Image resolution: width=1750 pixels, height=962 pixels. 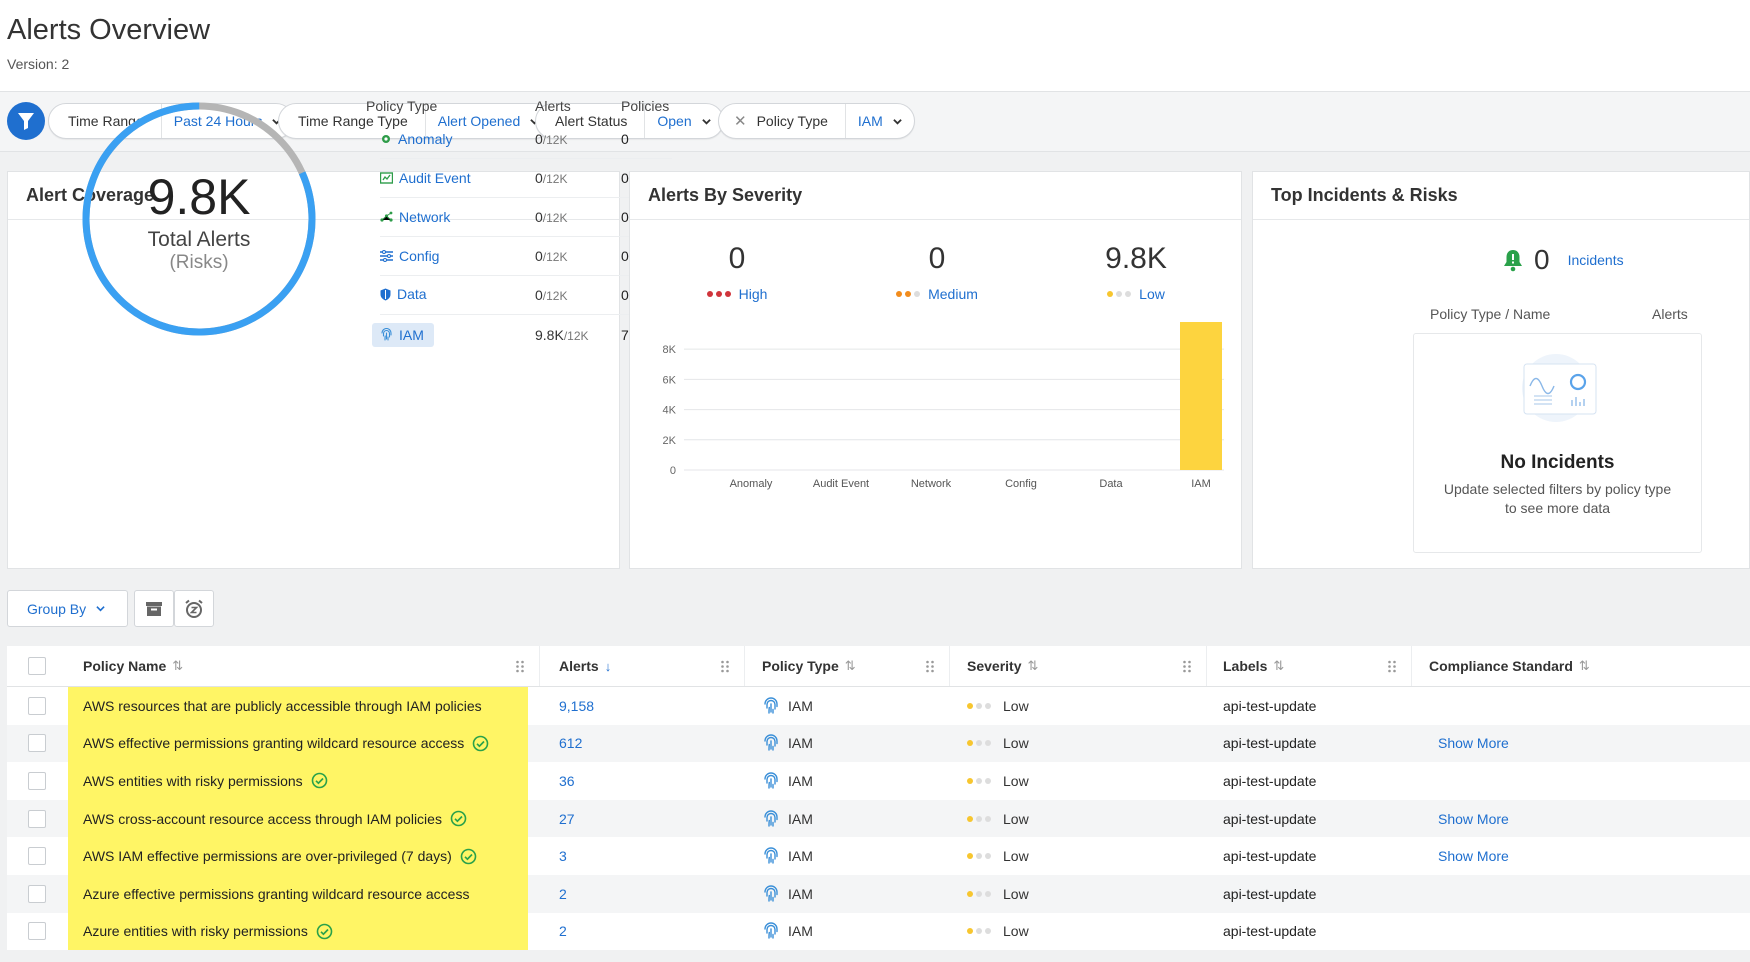 I want to click on col-labels: Labels ⇅, so click(x=1309, y=666).